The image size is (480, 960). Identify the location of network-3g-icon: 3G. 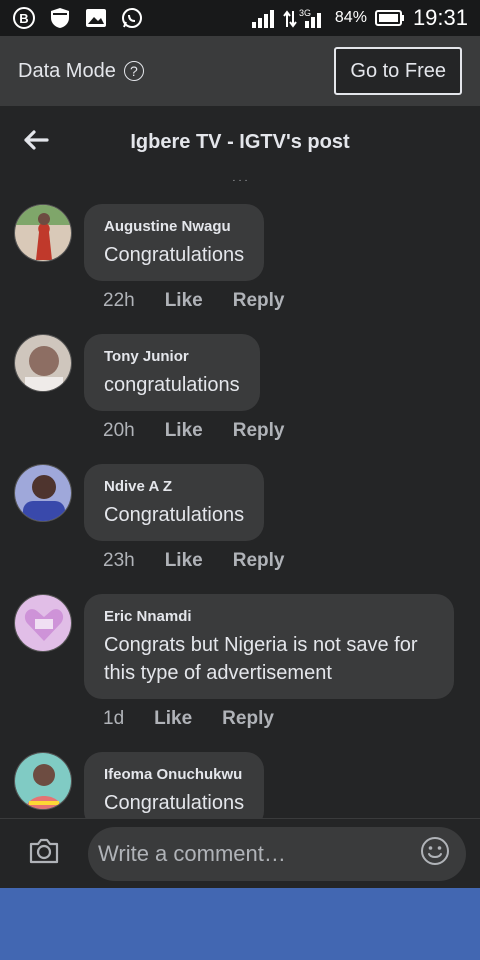
(305, 18).